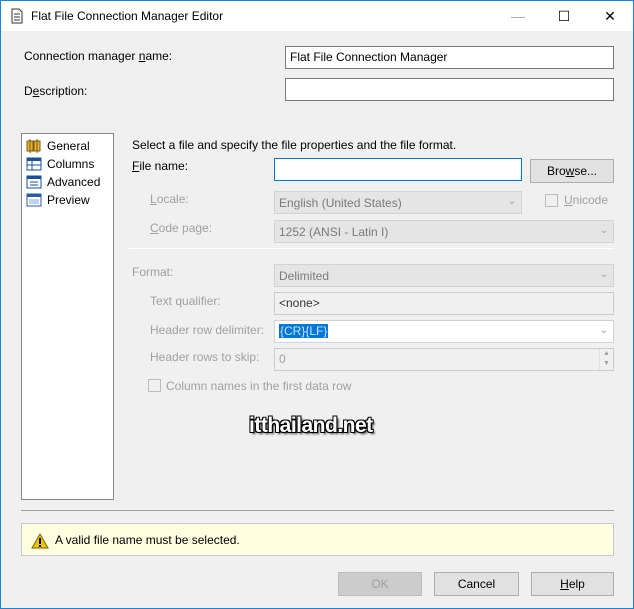  Describe the element at coordinates (154, 228) in the screenshot. I see `code-page-label-accel: C` at that location.